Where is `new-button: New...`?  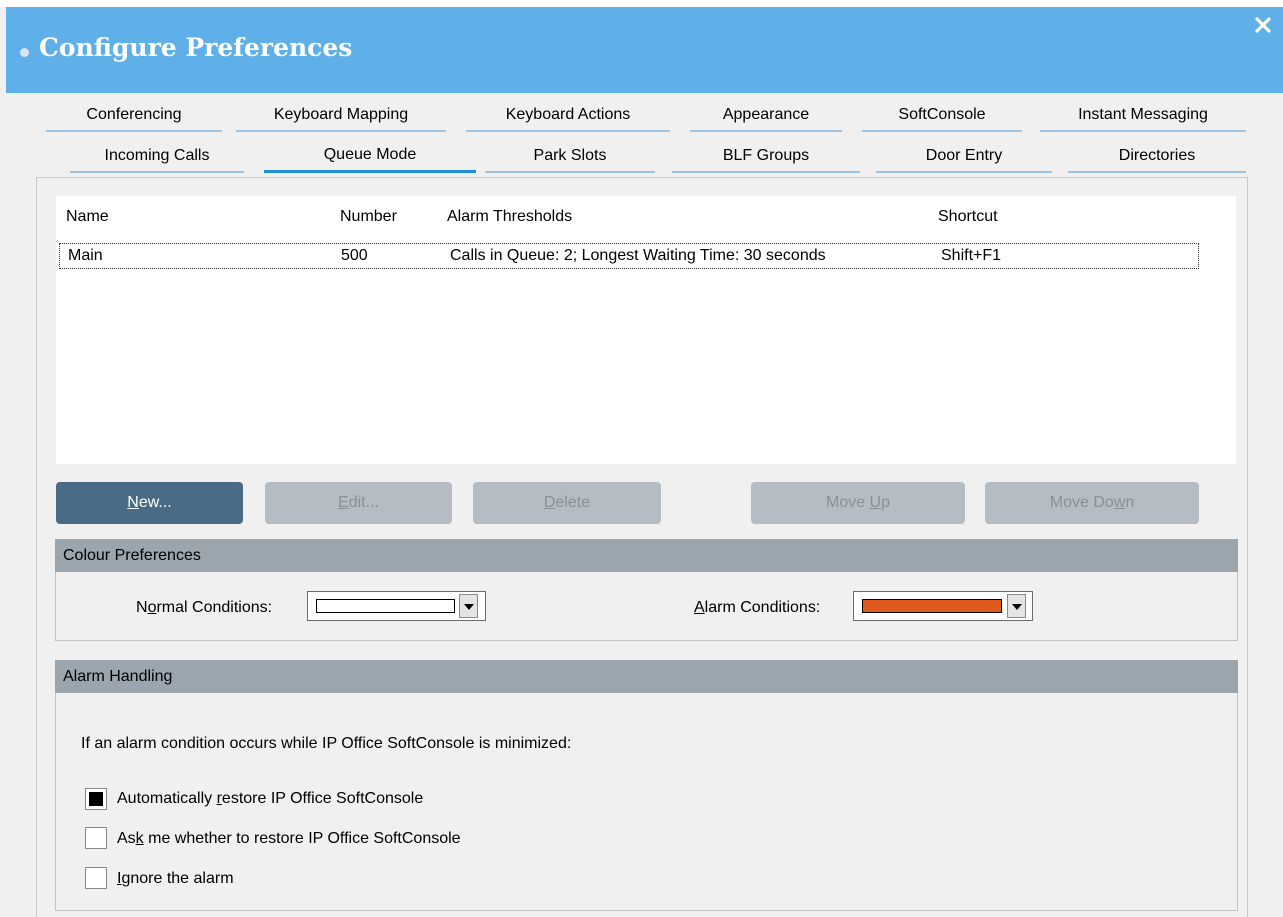
new-button: New... is located at coordinates (149, 503).